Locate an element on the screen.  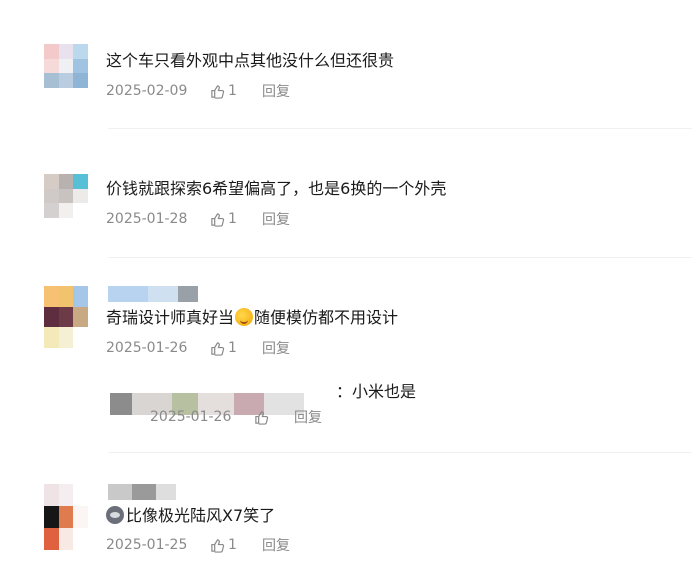
comment-text-part: 比像极光陆风X7笑了 is located at coordinates (201, 515).